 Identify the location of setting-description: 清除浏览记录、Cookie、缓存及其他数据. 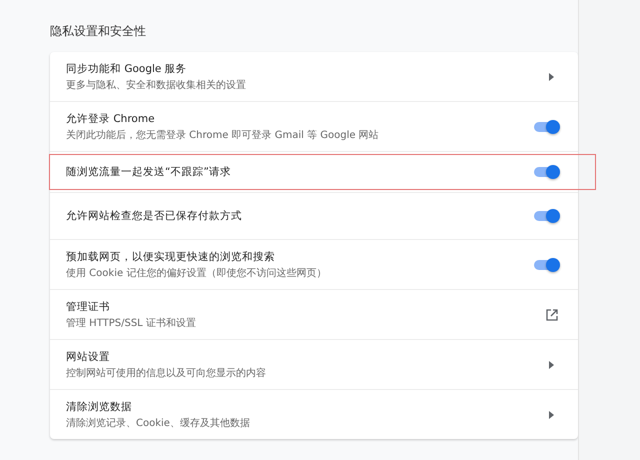
(158, 423).